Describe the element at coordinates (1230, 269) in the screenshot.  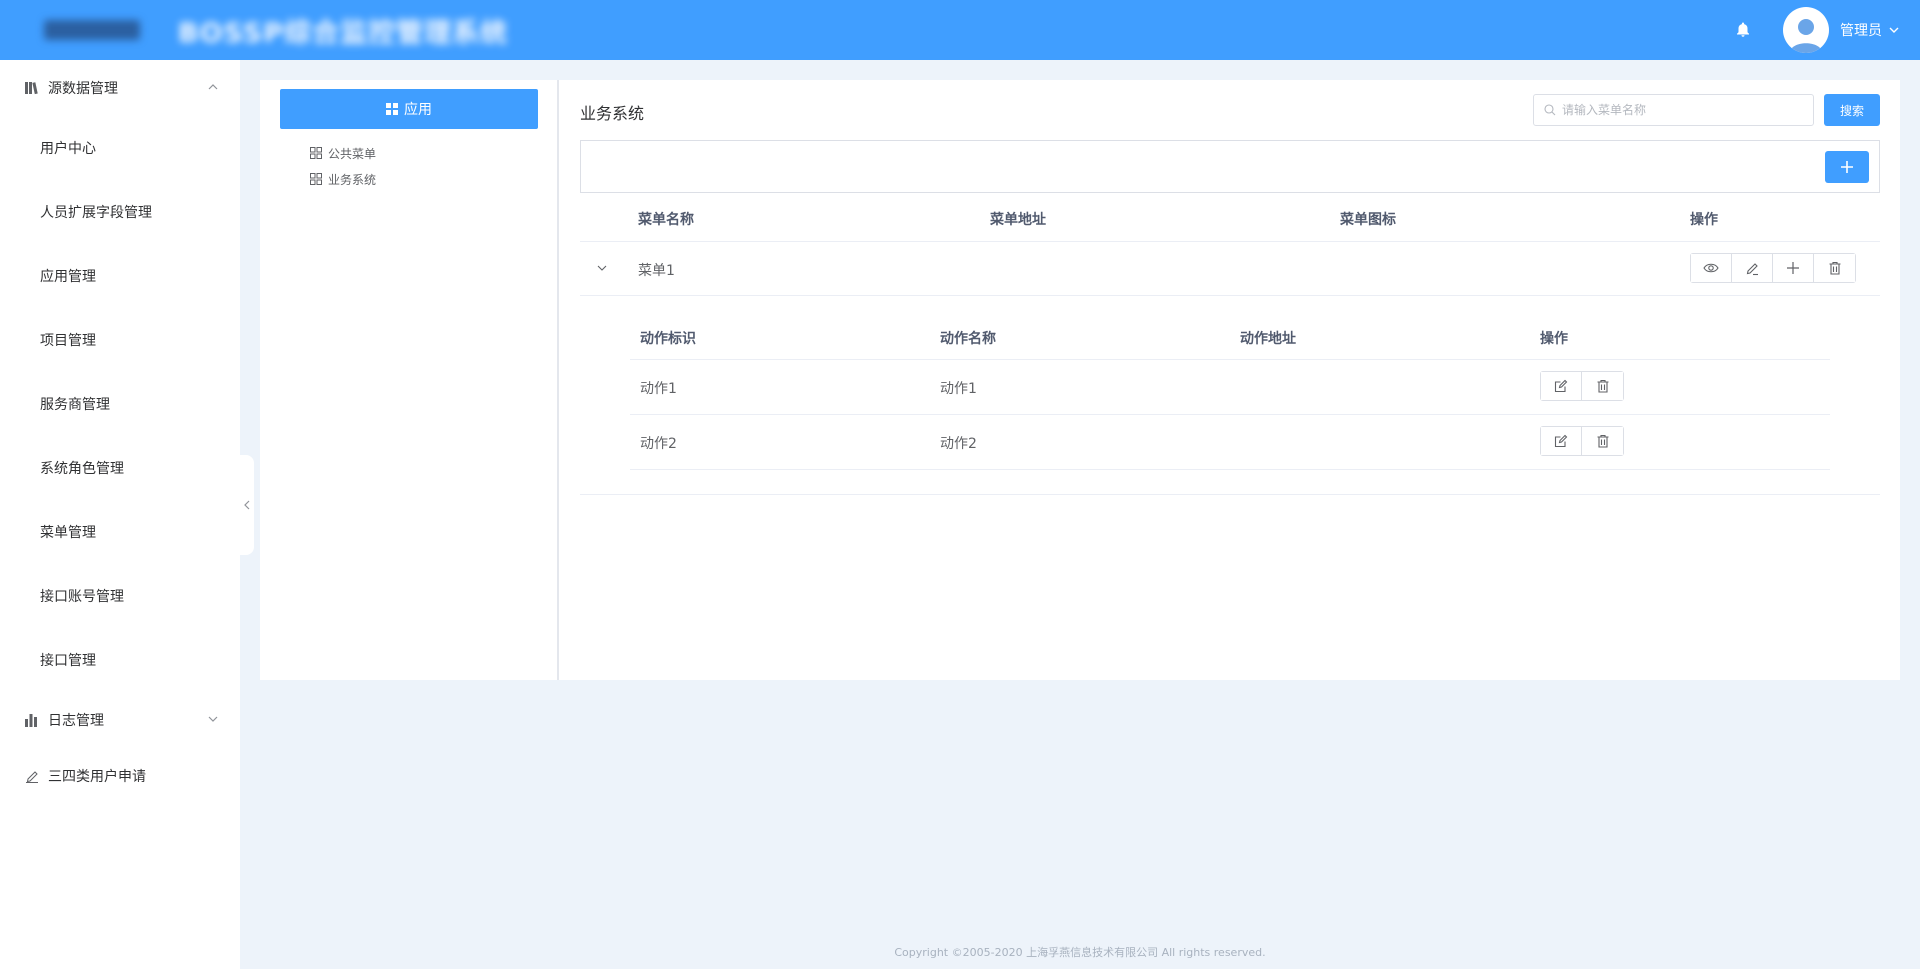
I see `table-row: 菜单1` at that location.